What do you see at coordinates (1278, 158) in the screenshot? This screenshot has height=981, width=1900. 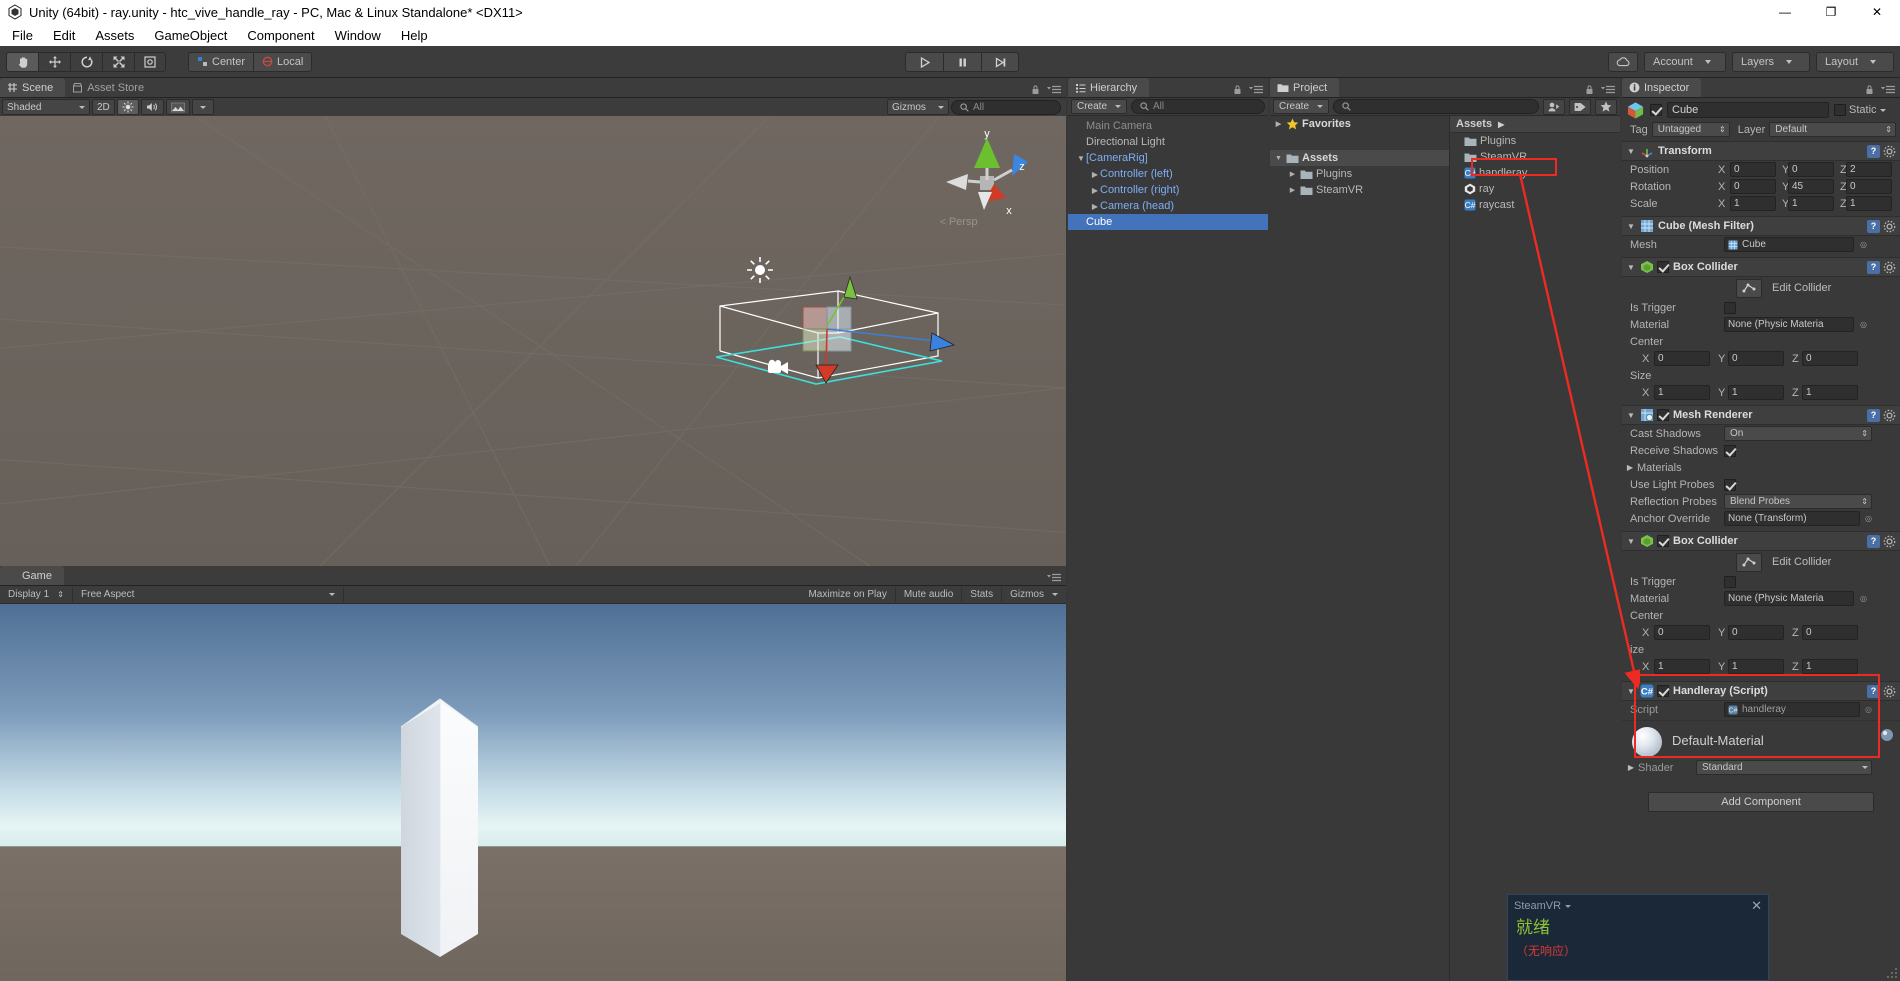 I see `expand-arrow-down: ▼` at bounding box center [1278, 158].